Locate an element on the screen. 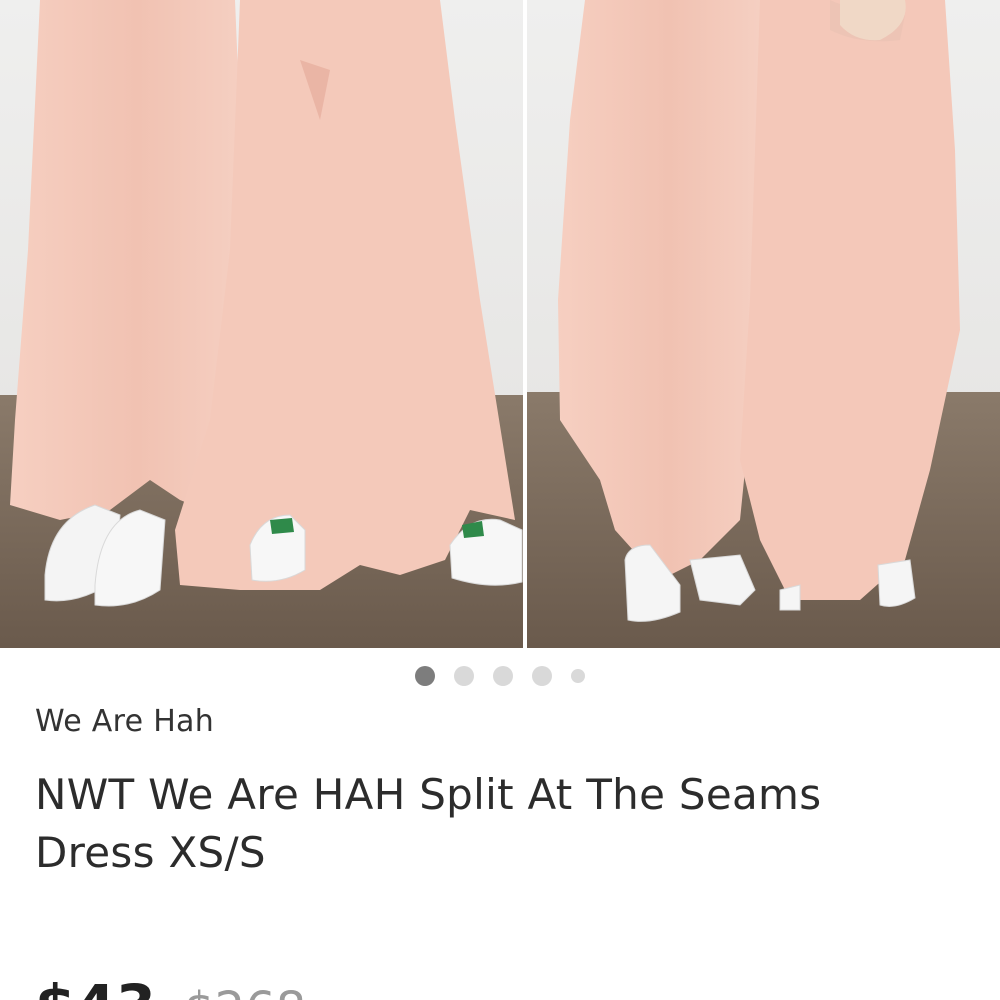  carousel-pagination is located at coordinates (500, 676).